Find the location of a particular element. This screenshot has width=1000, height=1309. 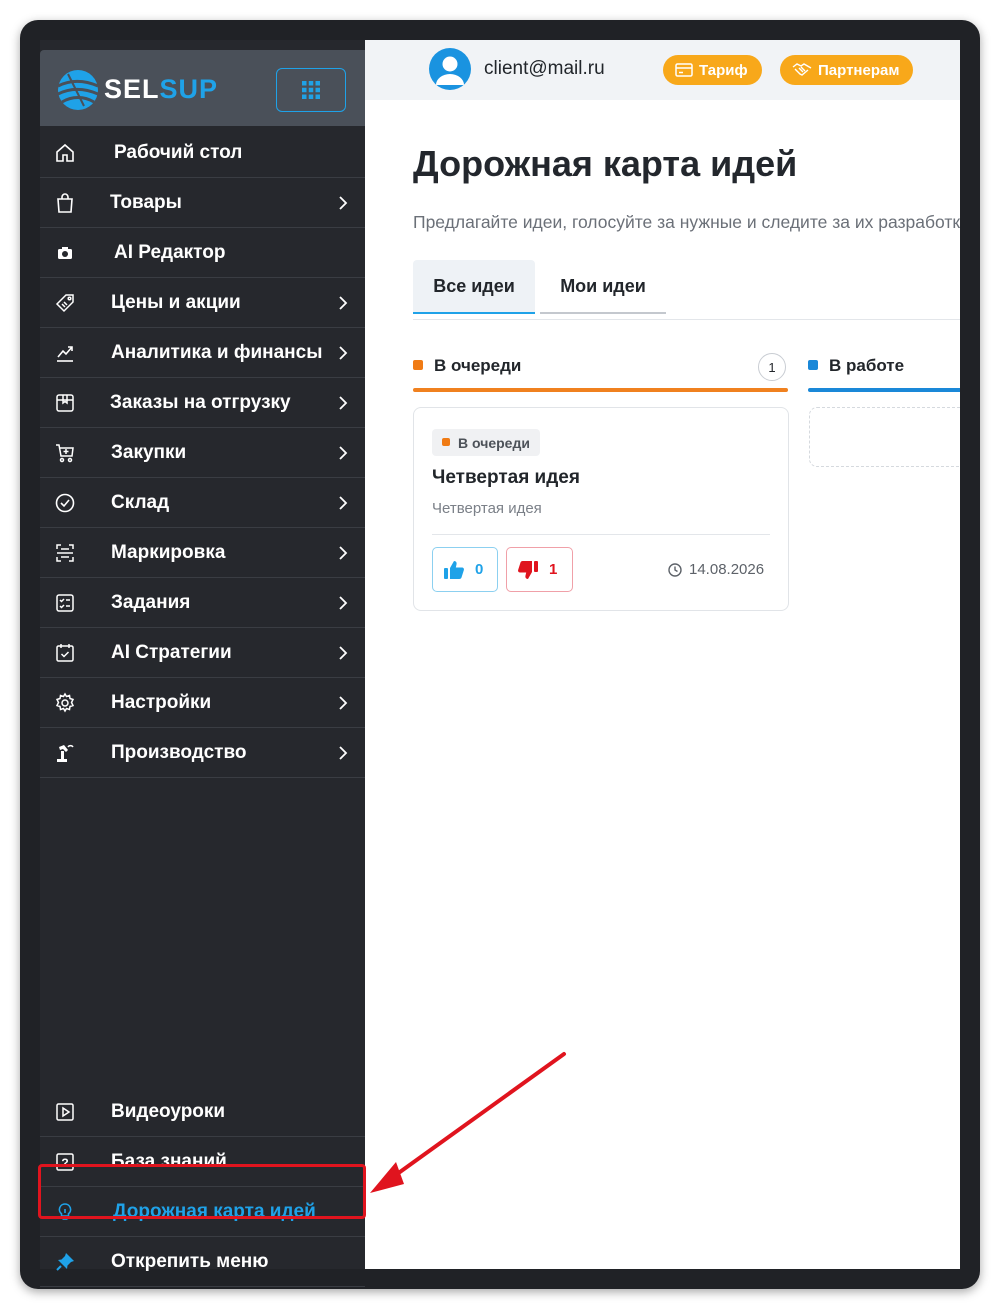

sidebar-item-ideas-roadmap: Дорожная карта идей is located at coordinates (202, 1212).